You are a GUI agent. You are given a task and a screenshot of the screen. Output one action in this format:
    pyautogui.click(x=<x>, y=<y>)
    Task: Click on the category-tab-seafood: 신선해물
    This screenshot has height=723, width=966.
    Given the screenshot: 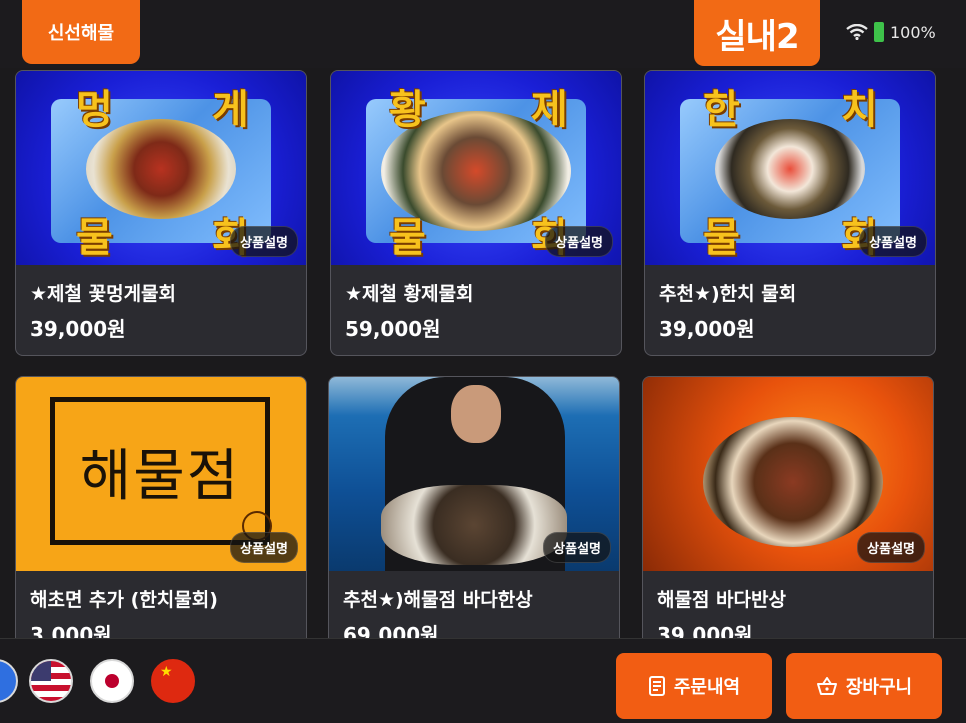 What is the action you would take?
    pyautogui.click(x=81, y=32)
    